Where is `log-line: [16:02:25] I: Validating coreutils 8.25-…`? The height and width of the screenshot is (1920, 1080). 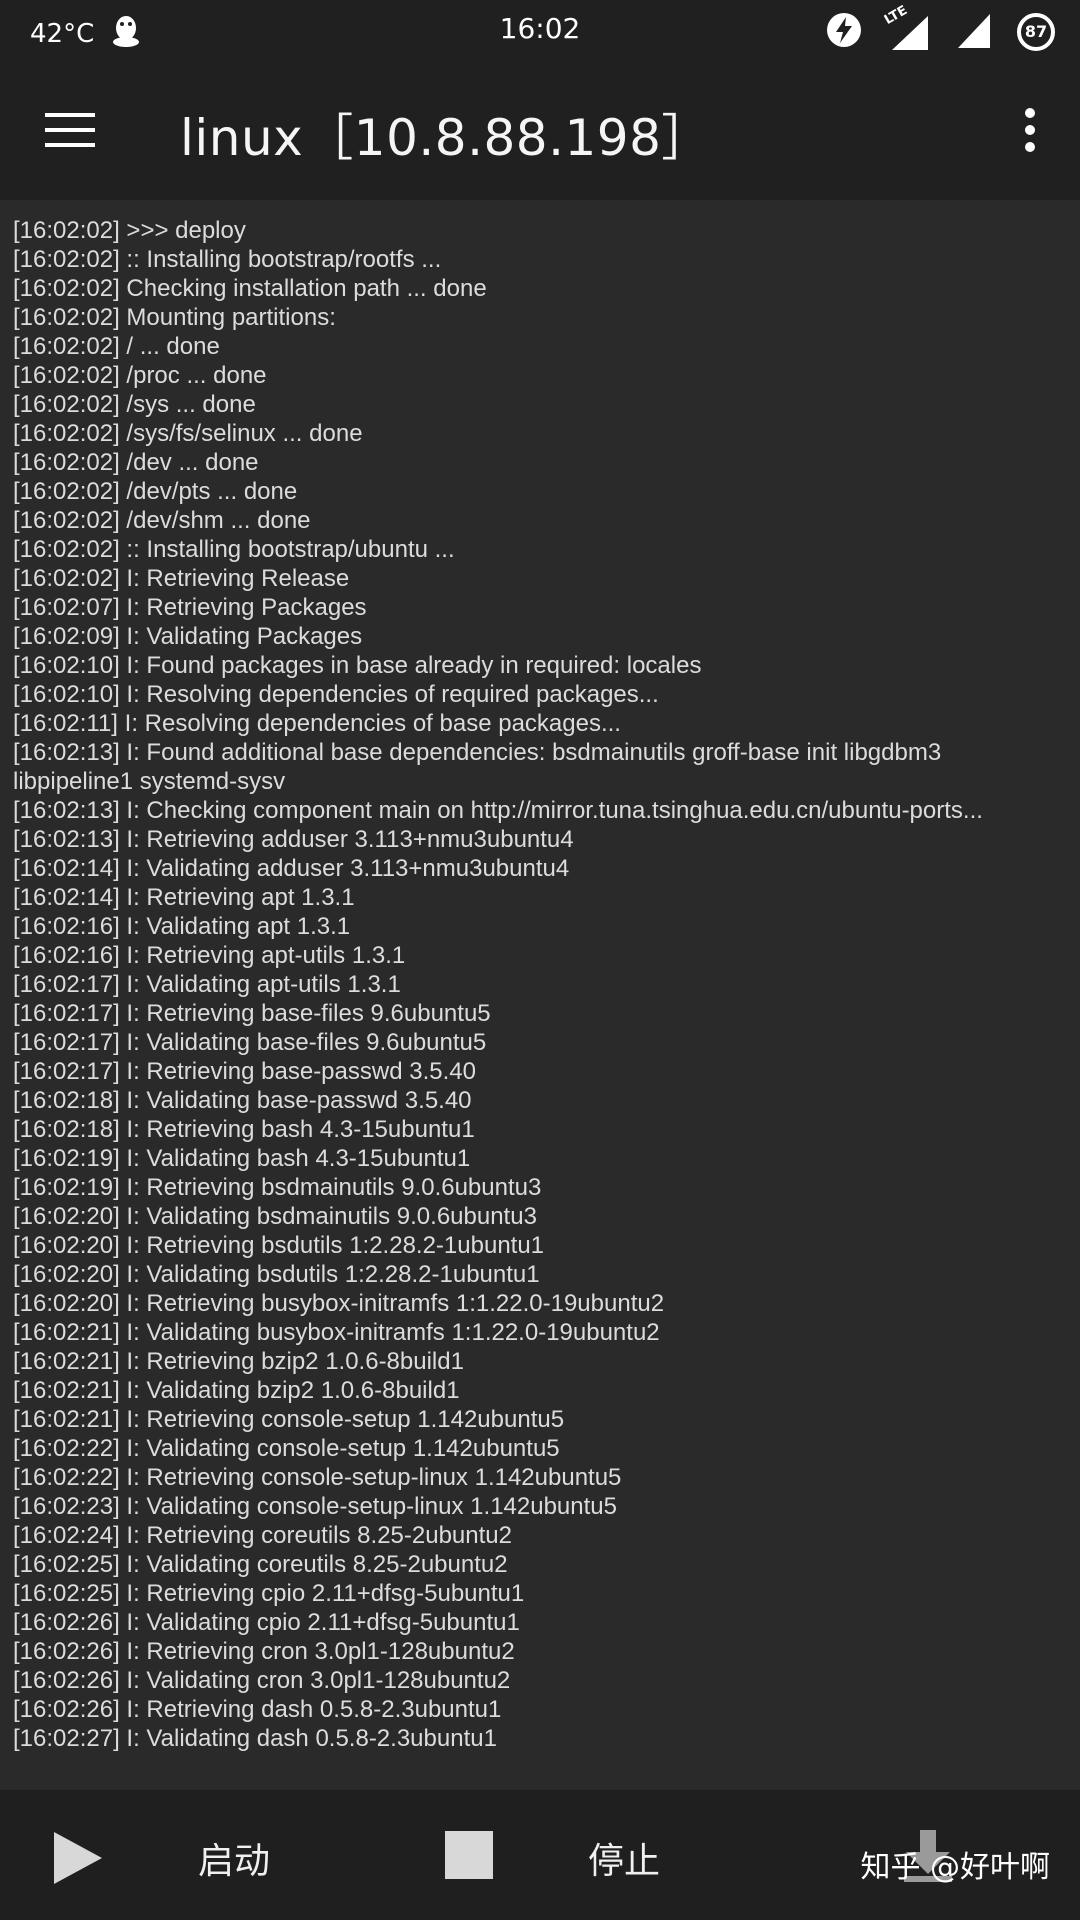 log-line: [16:02:25] I: Validating coreutils 8.25-… is located at coordinates (260, 1564).